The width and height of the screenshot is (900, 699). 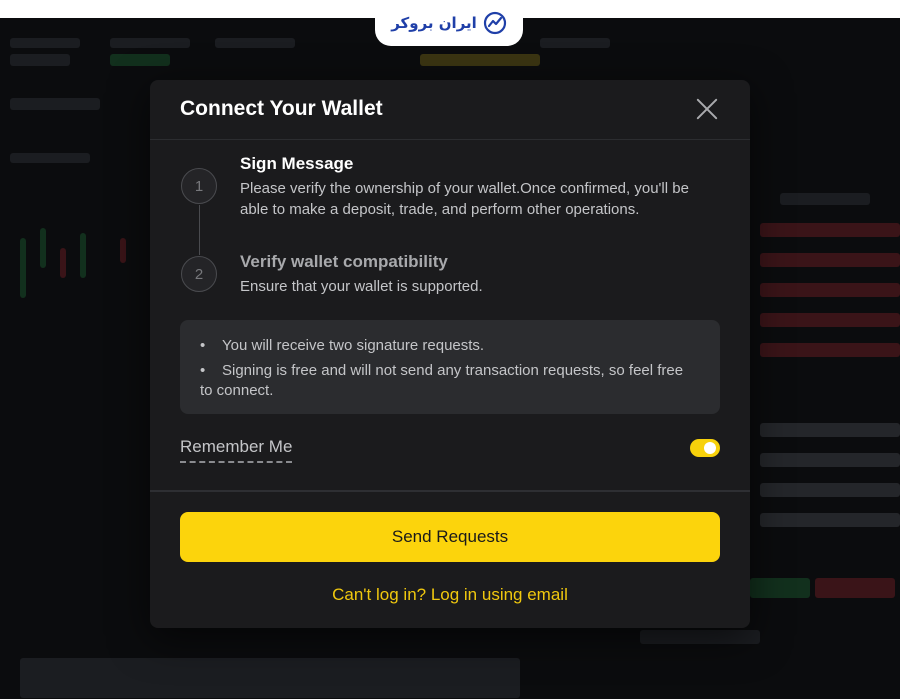 I want to click on brand-logo: ایران بروکر, so click(x=449, y=23).